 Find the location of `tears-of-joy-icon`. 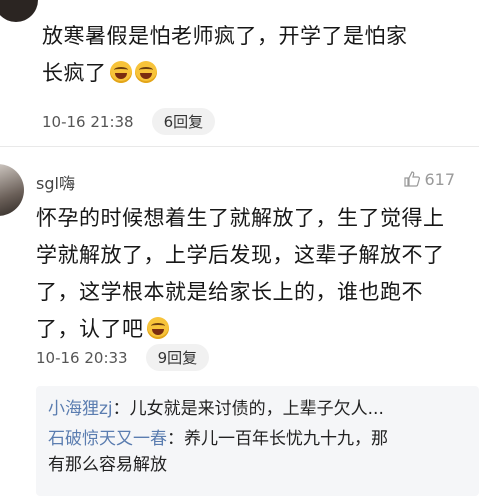

tears-of-joy-icon is located at coordinates (157, 328).